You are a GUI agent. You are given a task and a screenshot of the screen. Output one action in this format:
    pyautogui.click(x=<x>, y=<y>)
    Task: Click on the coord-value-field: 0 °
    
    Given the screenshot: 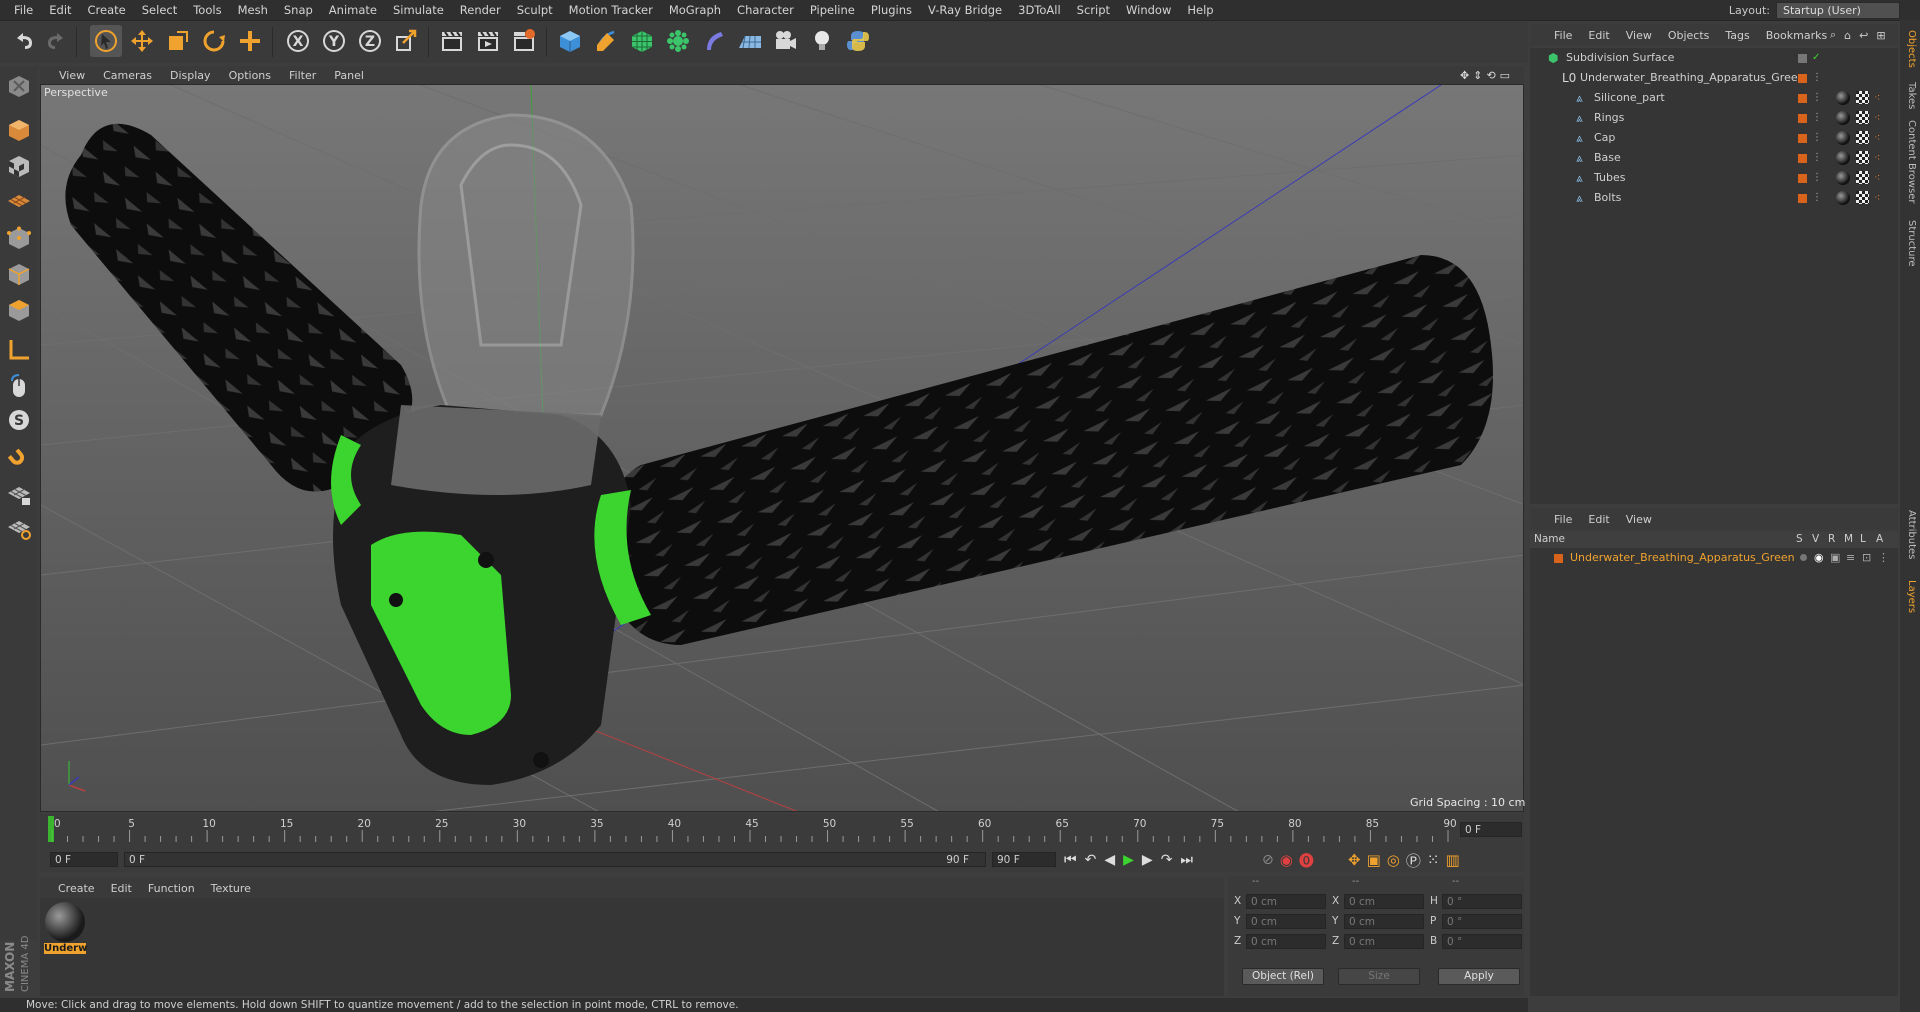 What is the action you would take?
    pyautogui.click(x=1482, y=921)
    